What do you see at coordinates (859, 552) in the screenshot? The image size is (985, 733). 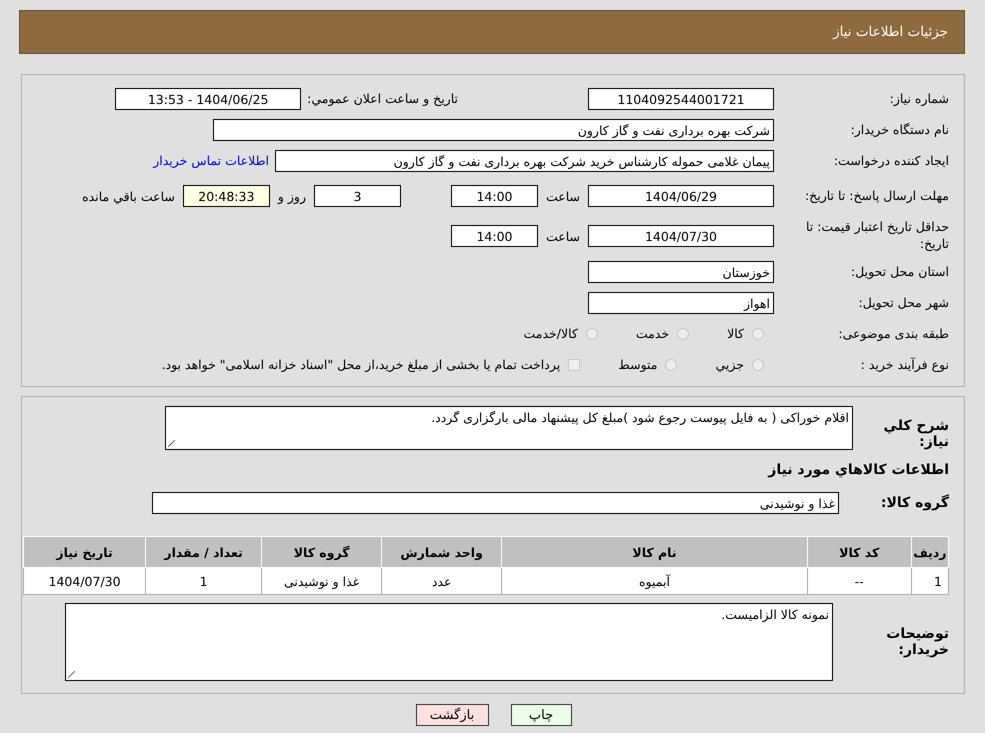 I see `column-header: کد کالا` at bounding box center [859, 552].